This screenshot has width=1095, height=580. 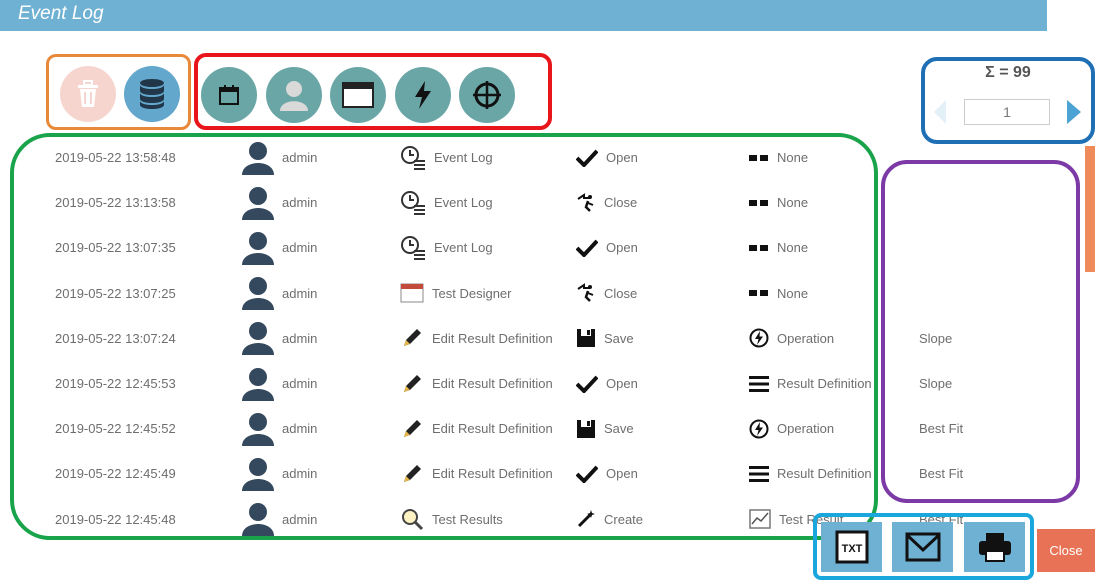 I want to click on filter-window-button, so click(x=358, y=95).